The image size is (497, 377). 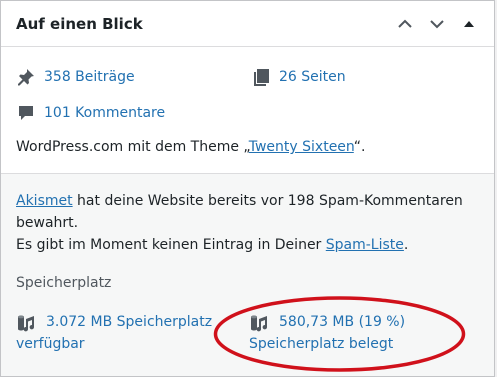 What do you see at coordinates (365, 245) in the screenshot?
I see `spam-list-link: Spam-Liste` at bounding box center [365, 245].